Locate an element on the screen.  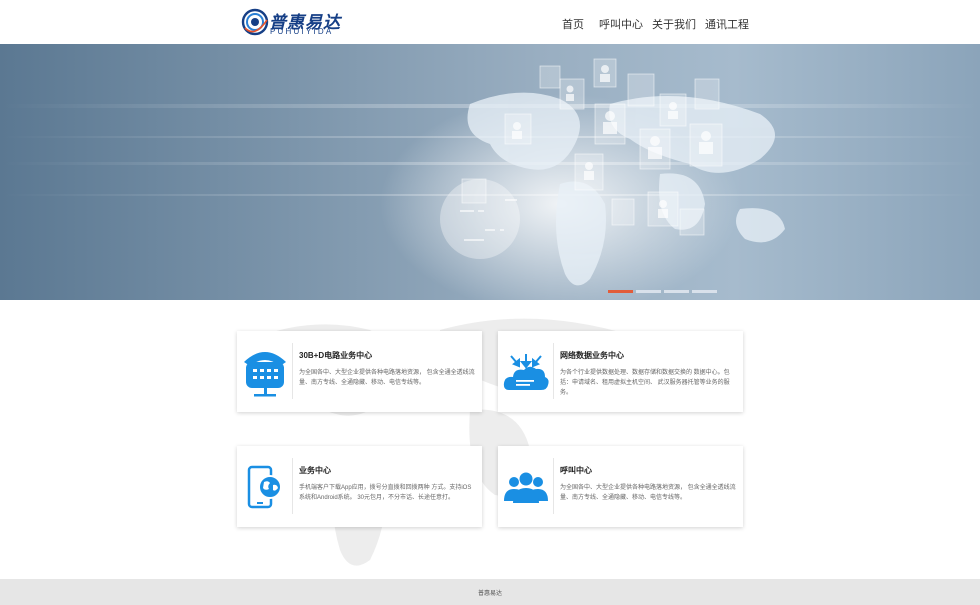
nav-item-call-center: 呼叫中心 is located at coordinates (621, 24).